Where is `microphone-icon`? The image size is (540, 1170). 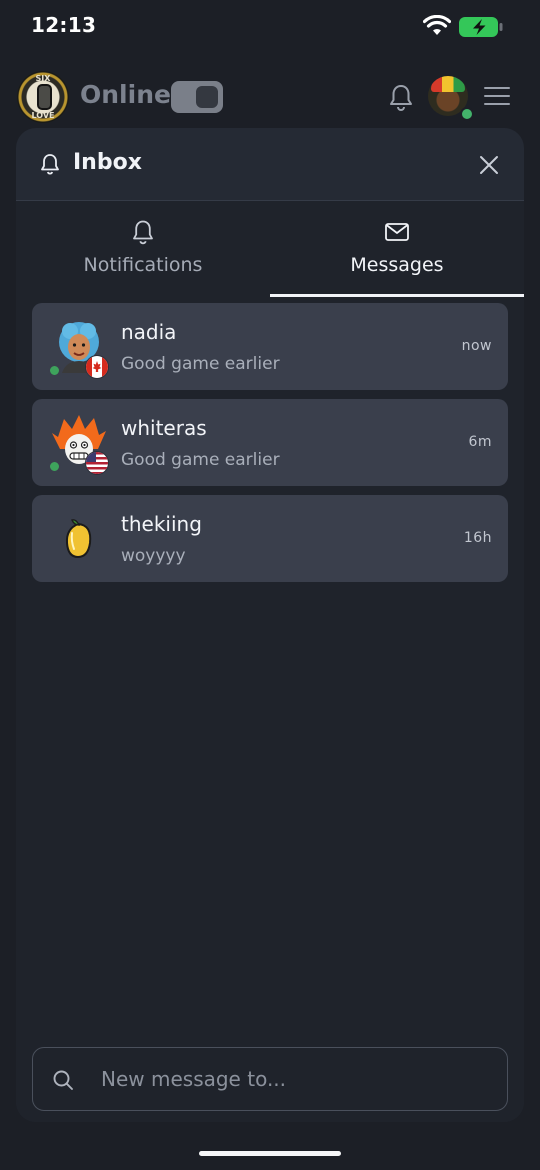
microphone-icon is located at coordinates (44, 97).